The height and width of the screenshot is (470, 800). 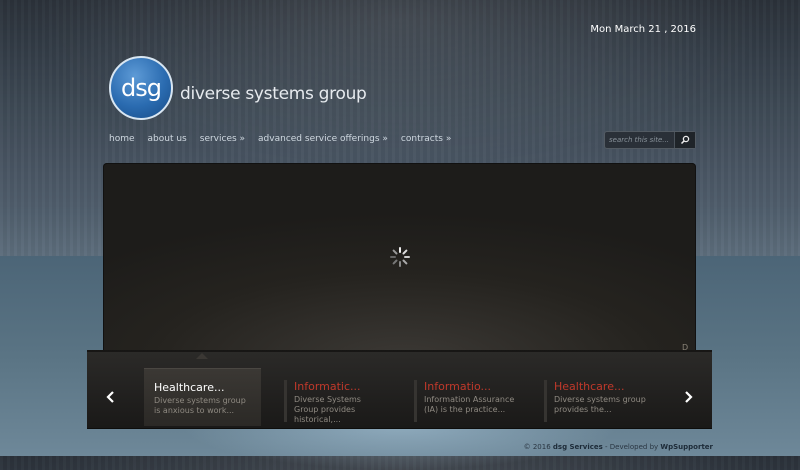 I want to click on nav-item-about-us: about us, so click(x=167, y=139).